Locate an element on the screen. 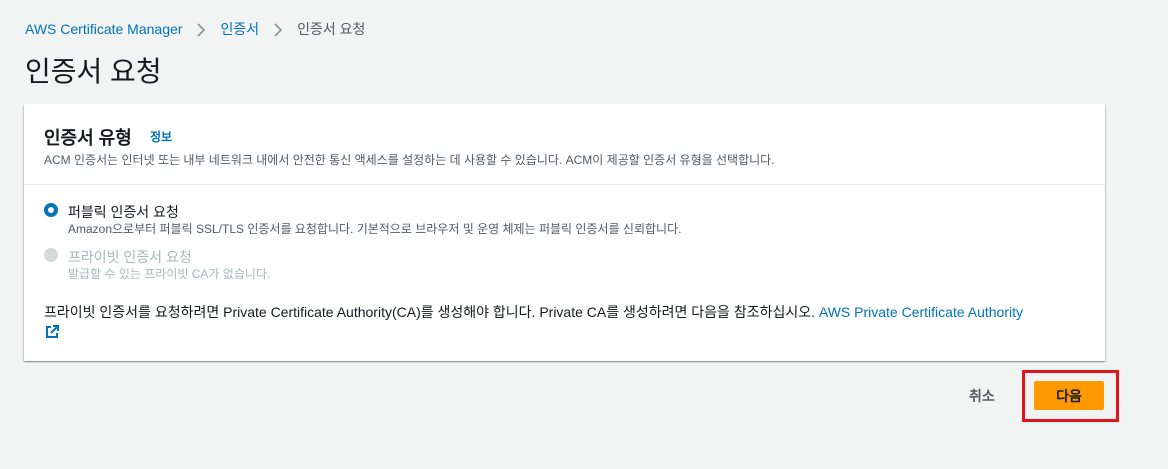 The image size is (1168, 469). radio-public-certificate is located at coordinates (51, 210).